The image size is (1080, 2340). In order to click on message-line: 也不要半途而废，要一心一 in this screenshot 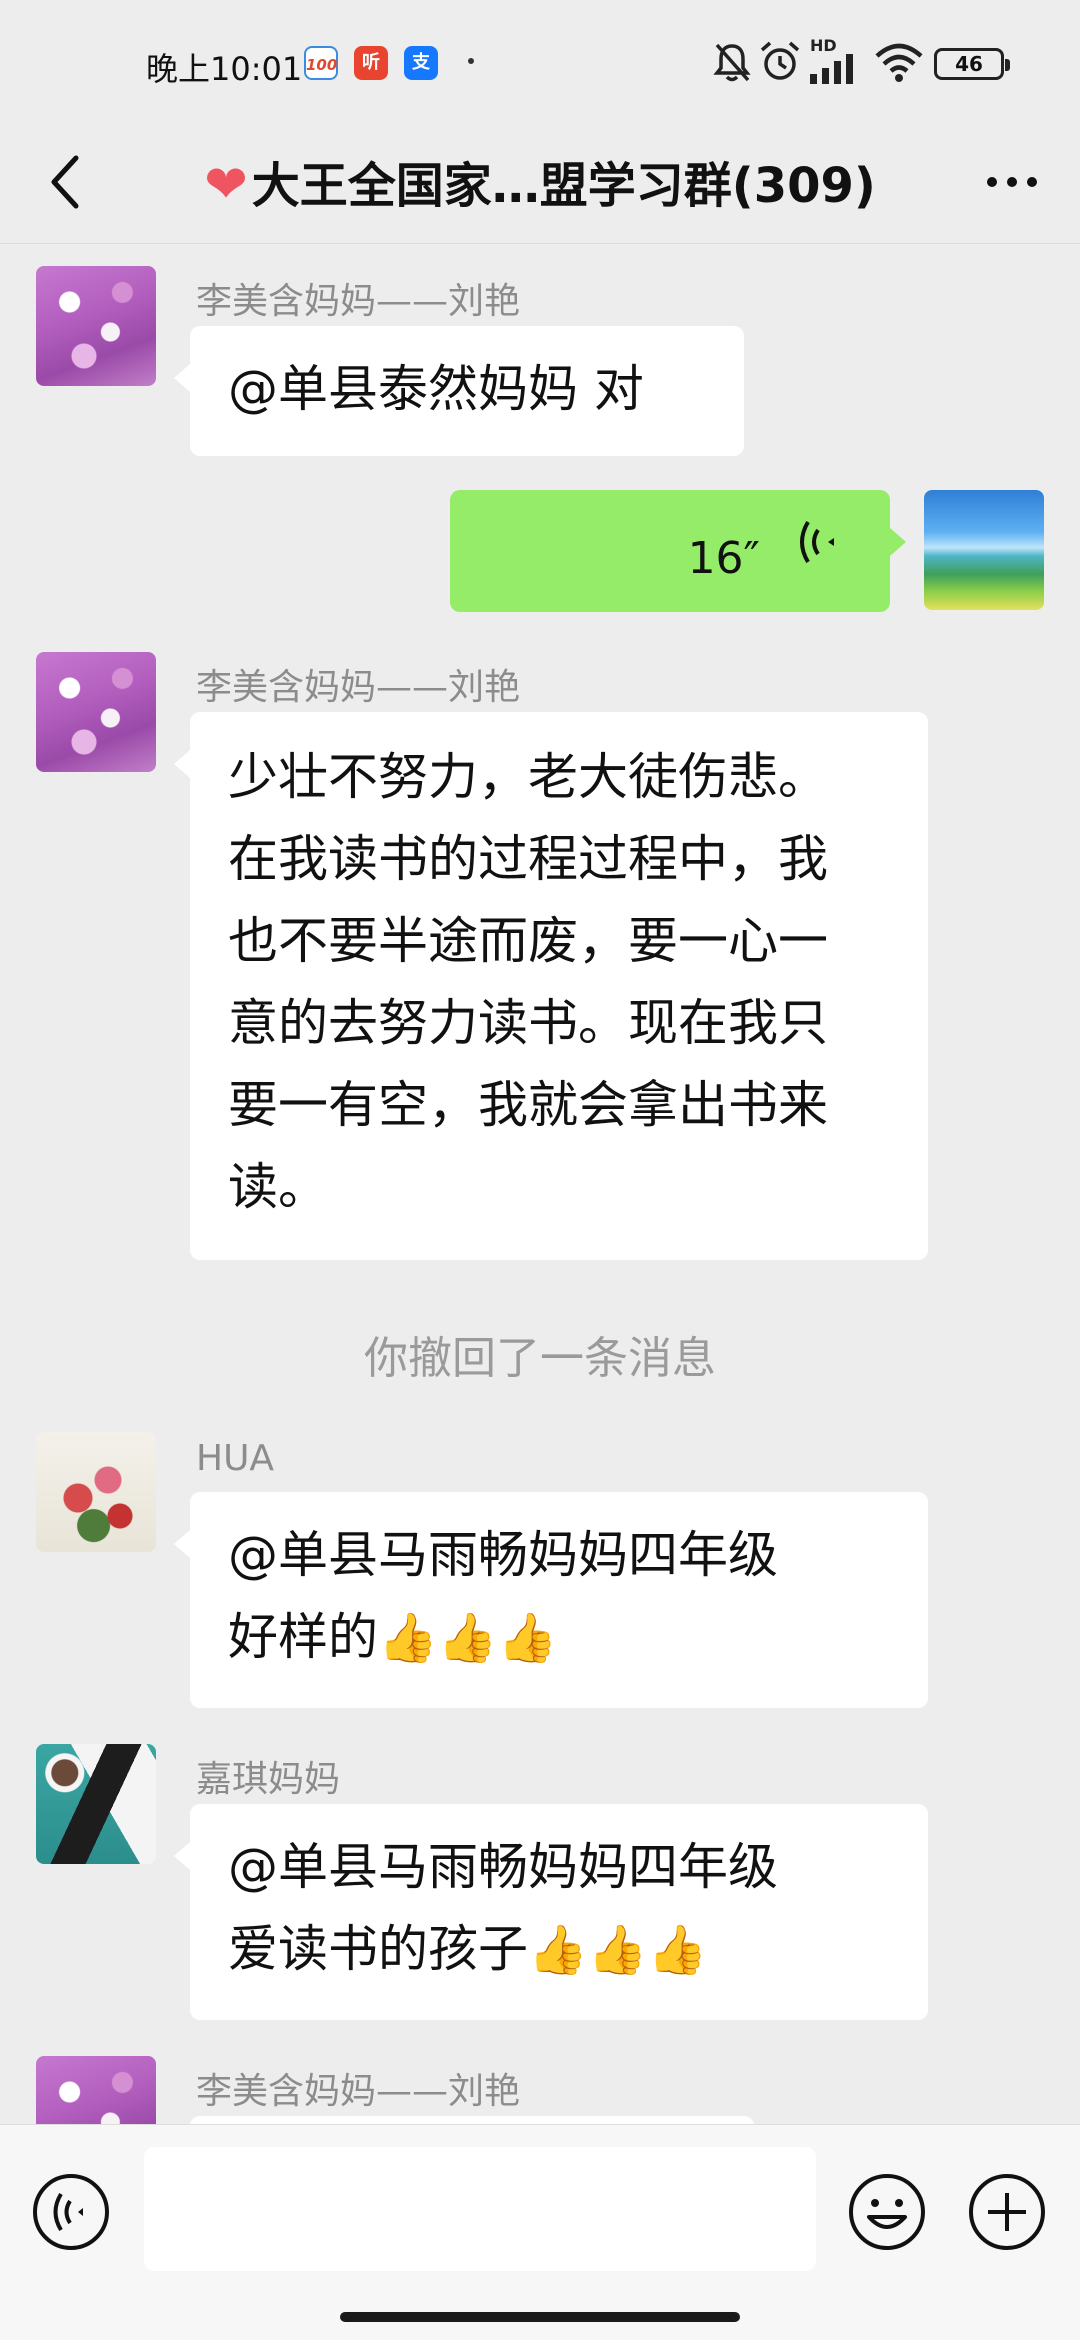, I will do `click(528, 941)`.